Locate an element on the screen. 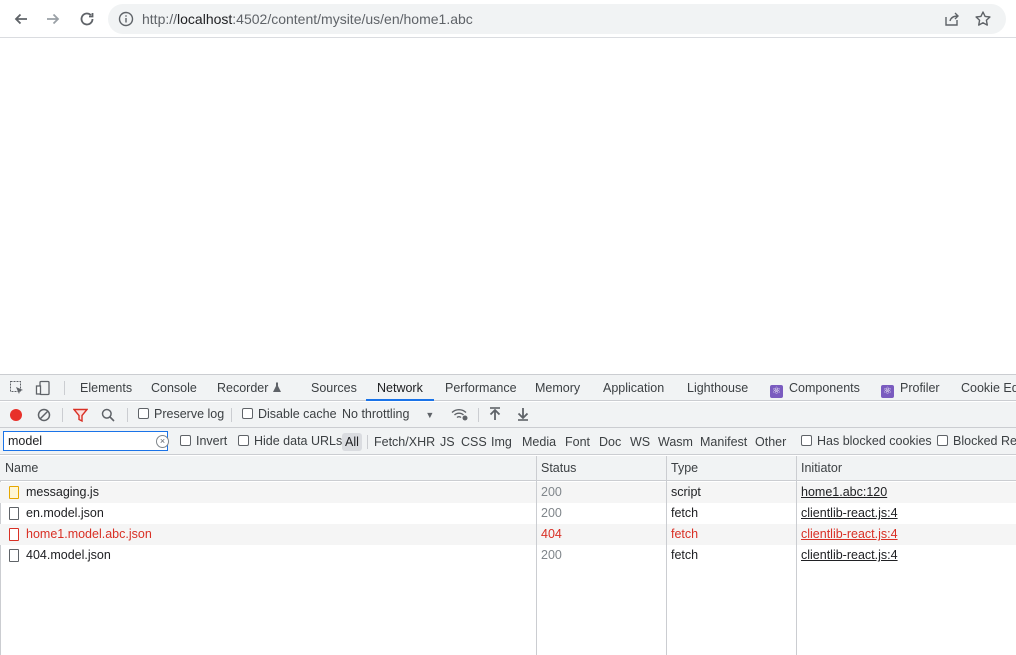 Image resolution: width=1016 pixels, height=655 pixels. type-filter-js: JS is located at coordinates (447, 442).